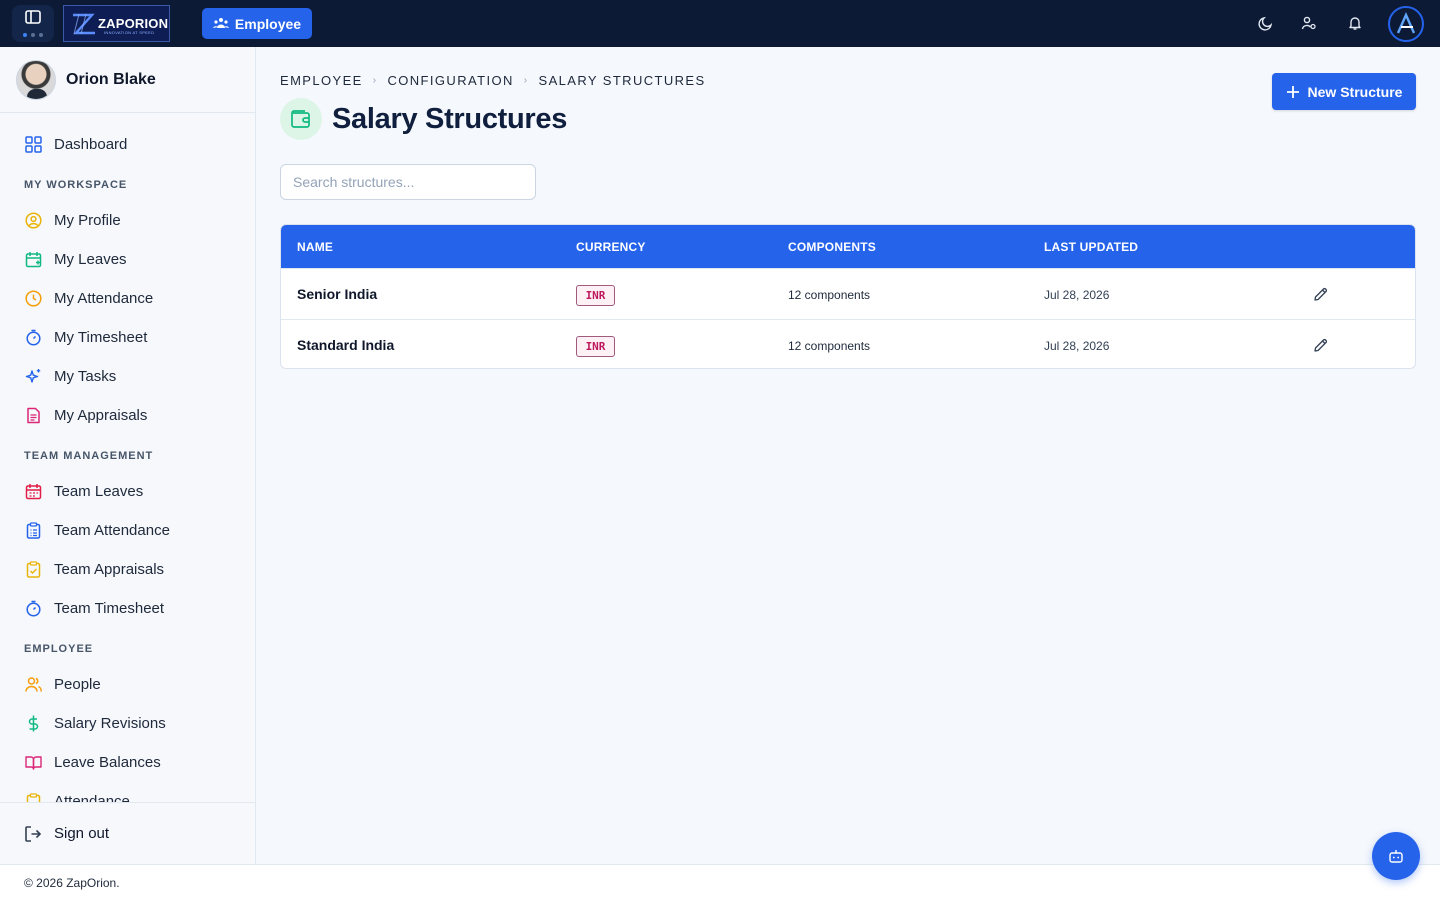 The height and width of the screenshot is (900, 1440). What do you see at coordinates (90, 259) in the screenshot?
I see `sidebar-item-label: My Leaves` at bounding box center [90, 259].